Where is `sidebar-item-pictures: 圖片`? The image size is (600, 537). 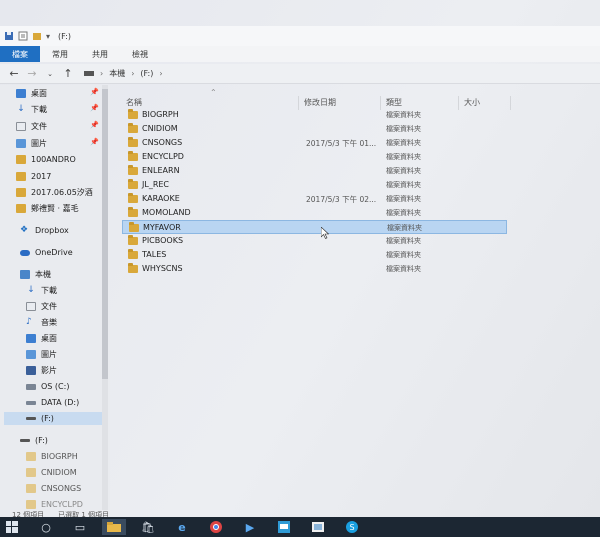
sidebar-item-pictures: 圖片 is located at coordinates (31, 143).